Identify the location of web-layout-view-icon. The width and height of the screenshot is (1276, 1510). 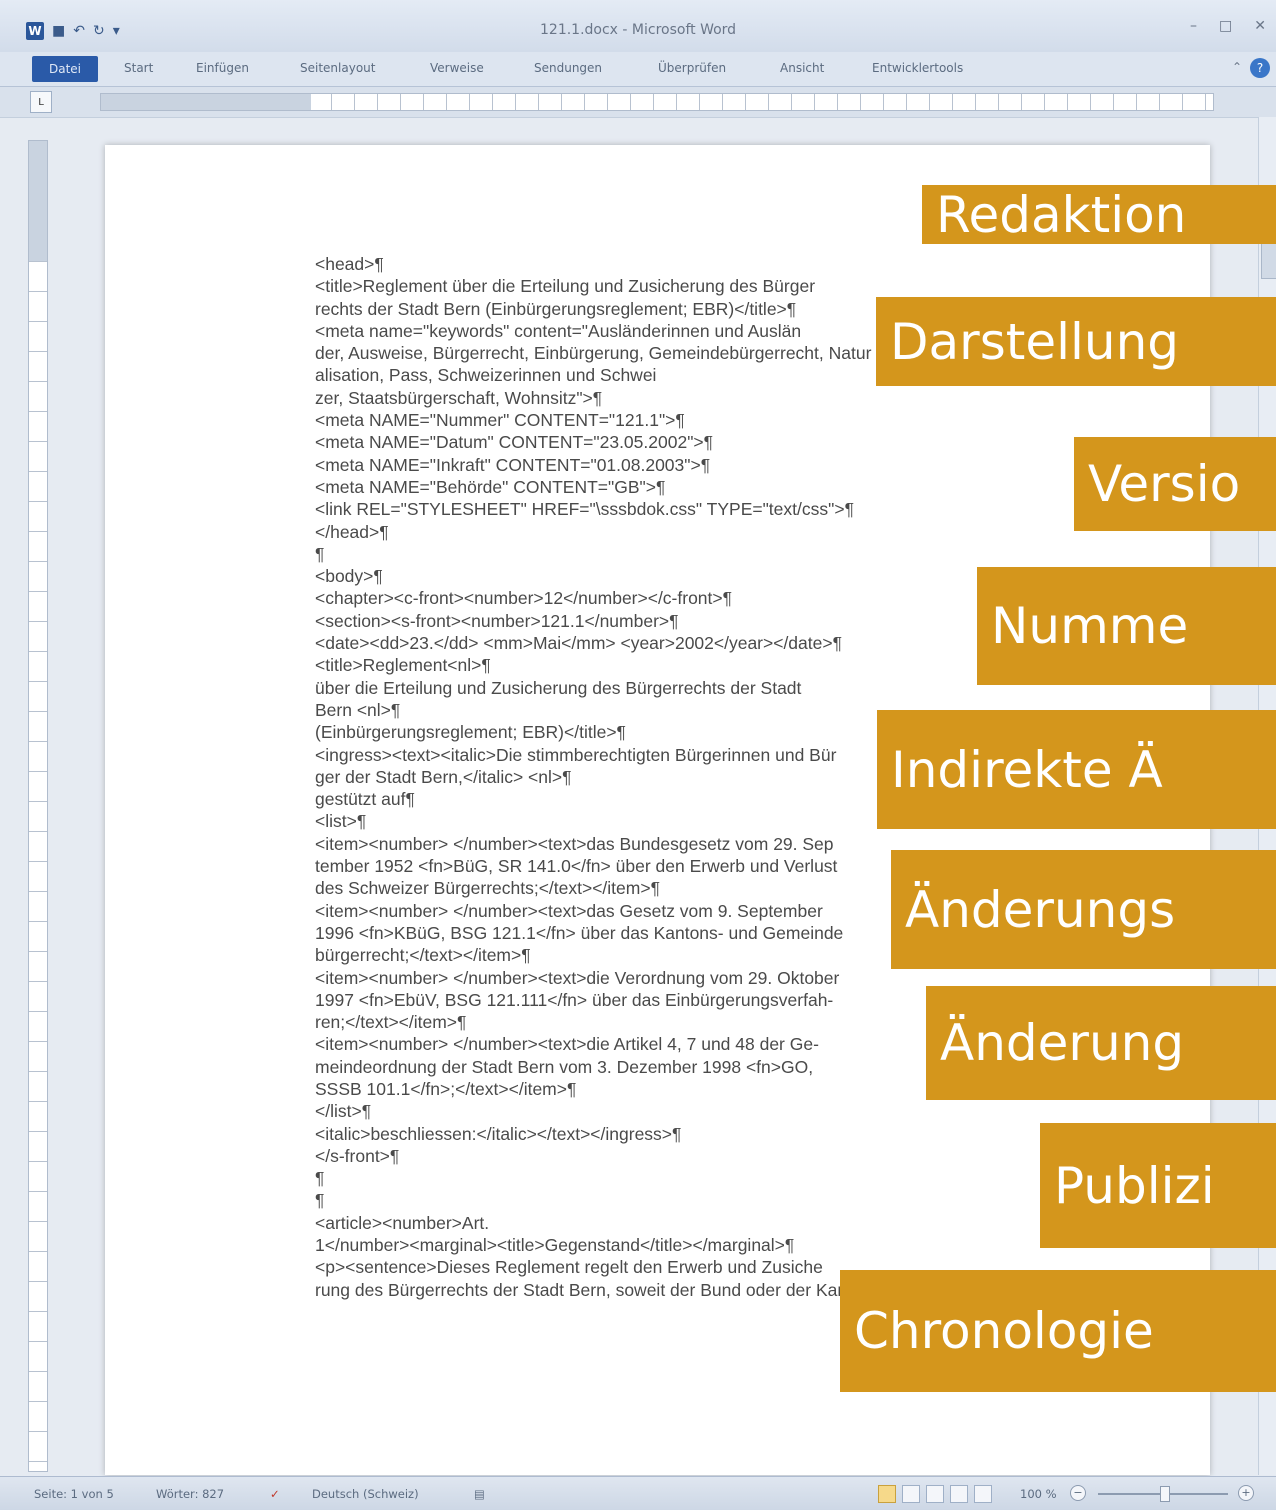
(935, 1494).